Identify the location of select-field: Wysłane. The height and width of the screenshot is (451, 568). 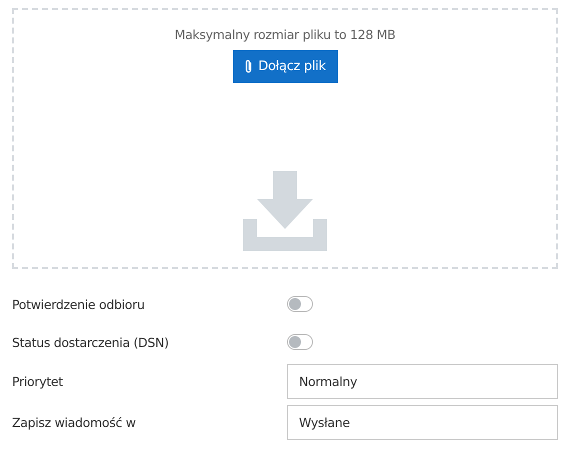
(422, 422).